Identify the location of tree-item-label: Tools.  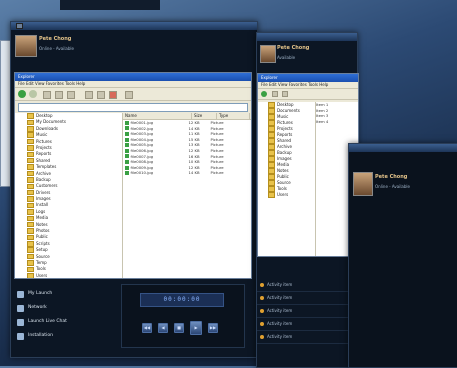
(282, 188).